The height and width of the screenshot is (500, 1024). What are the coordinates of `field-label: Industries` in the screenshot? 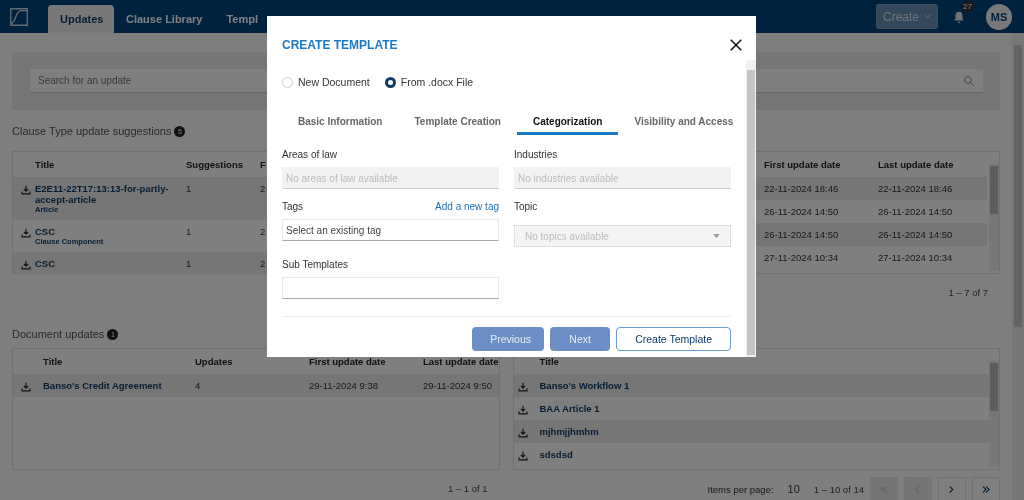 It's located at (536, 155).